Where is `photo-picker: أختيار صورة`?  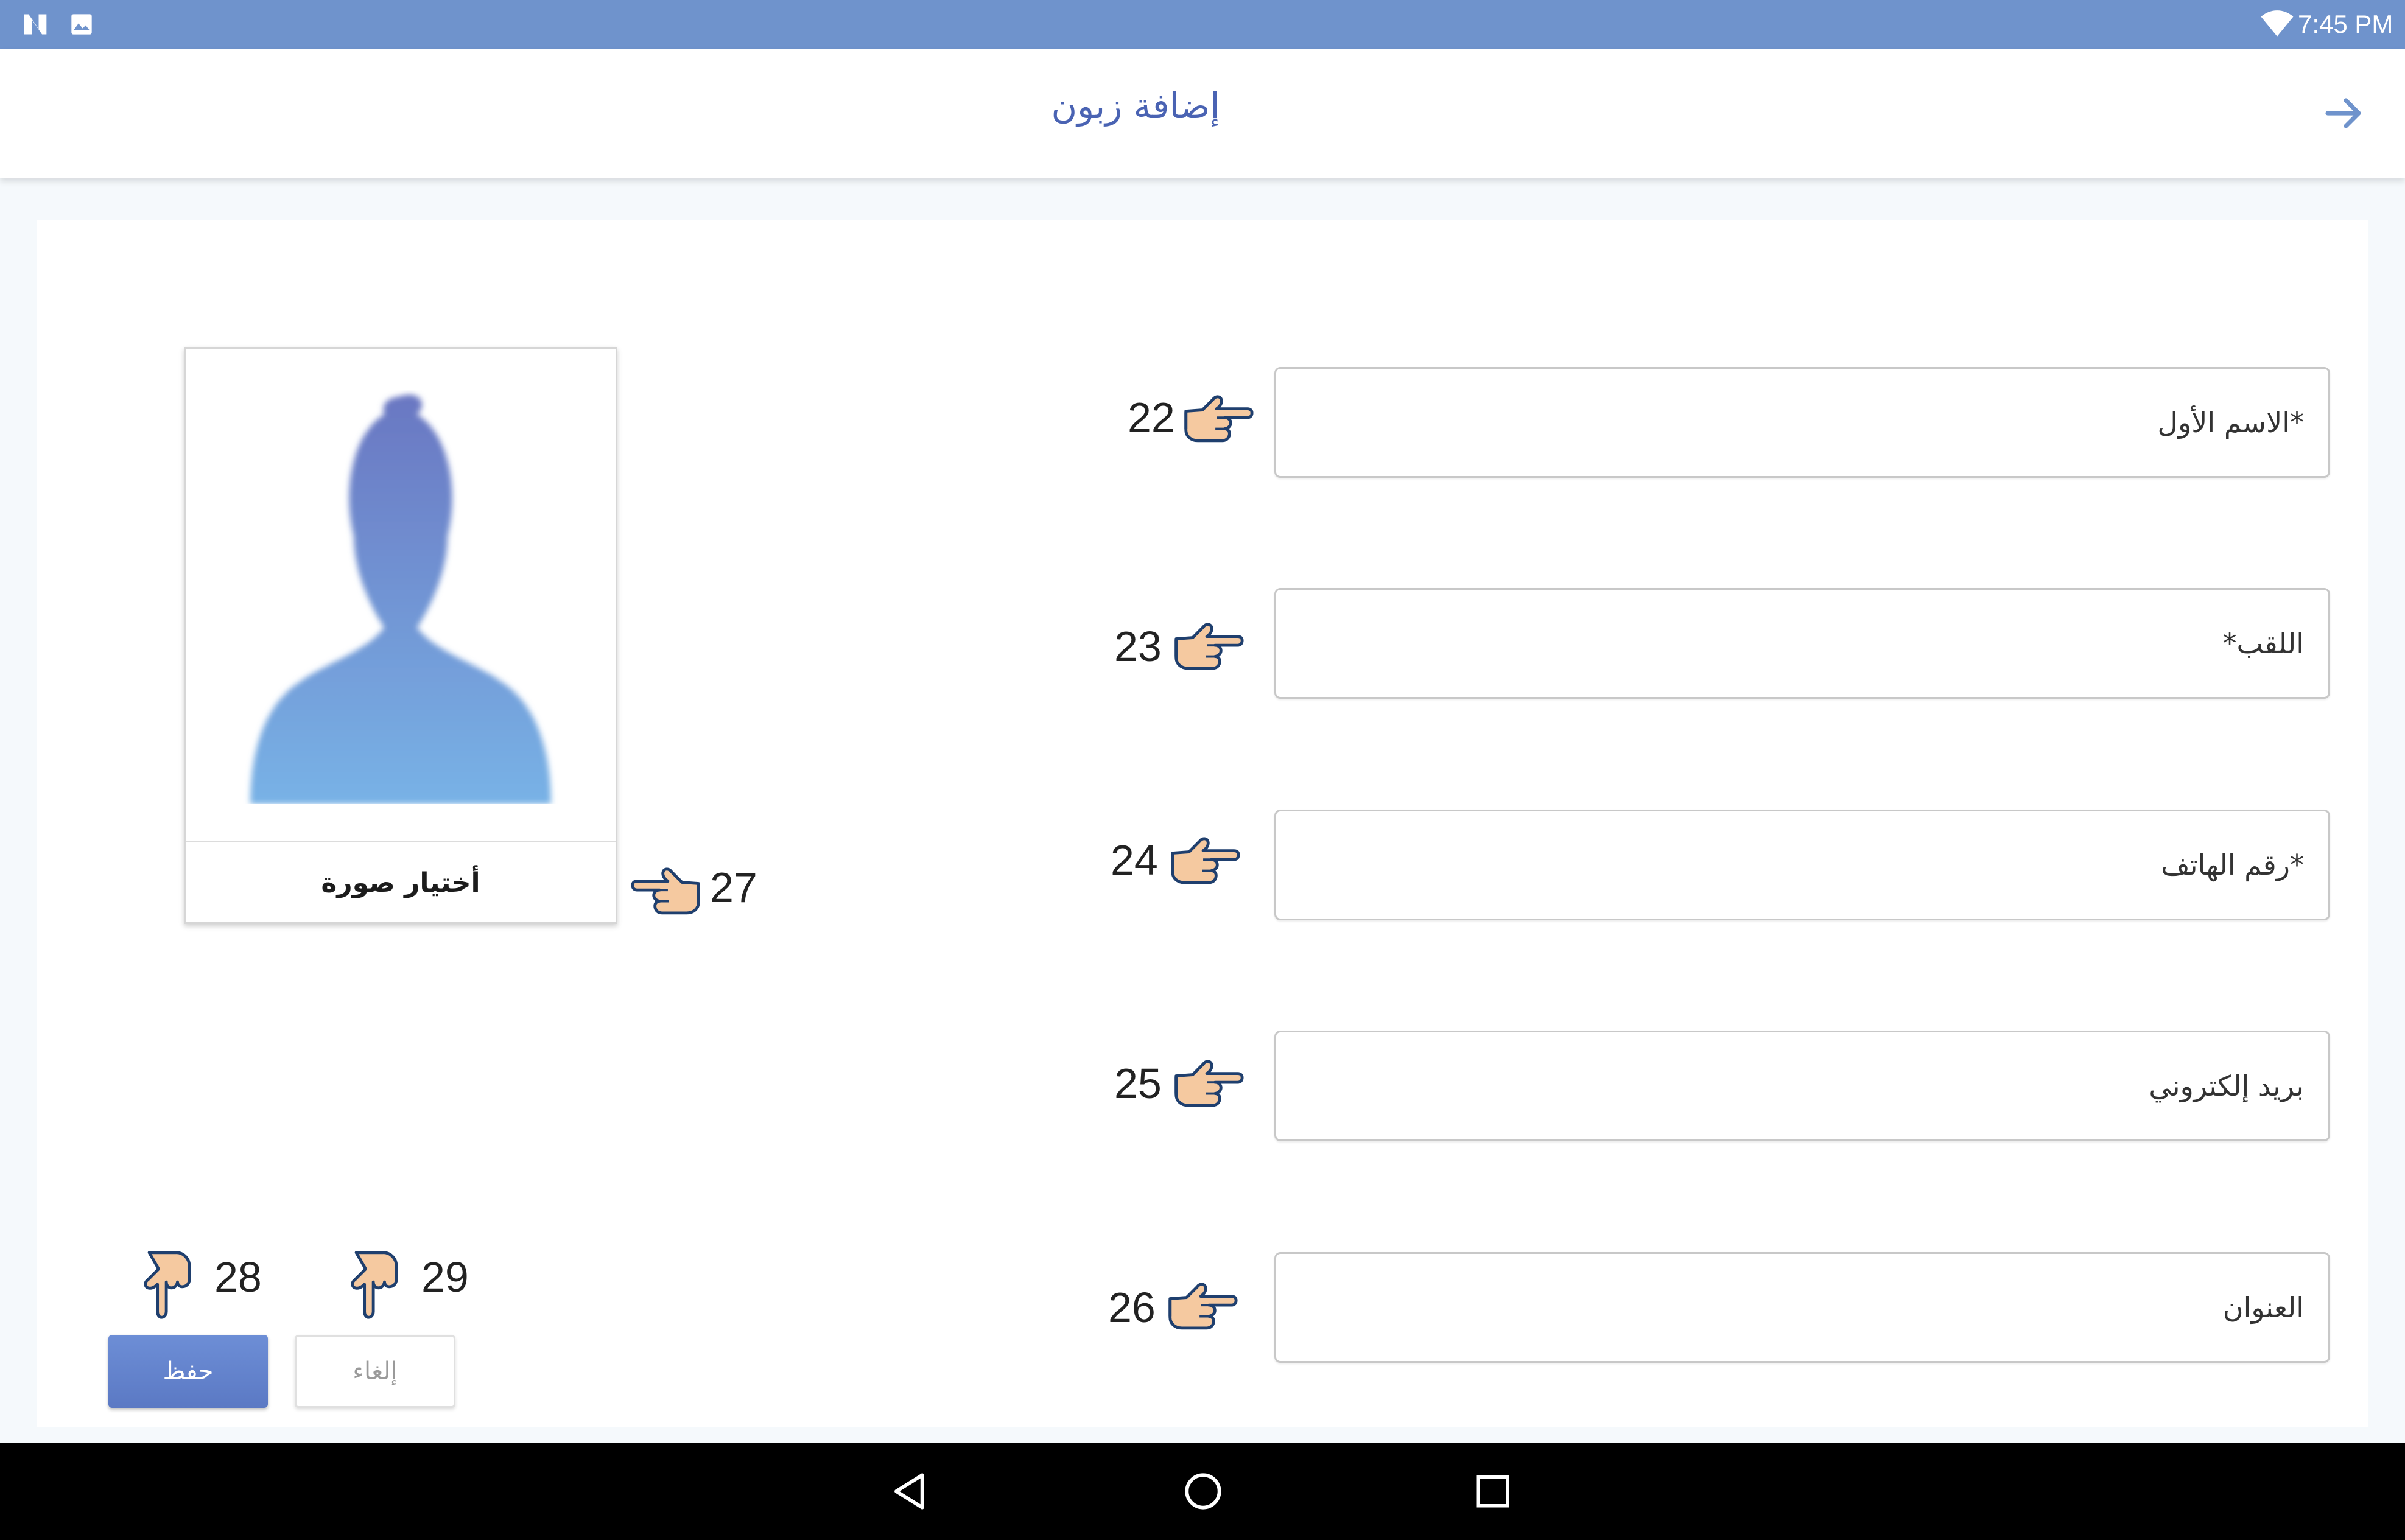
photo-picker: أختيار صورة is located at coordinates (401, 635).